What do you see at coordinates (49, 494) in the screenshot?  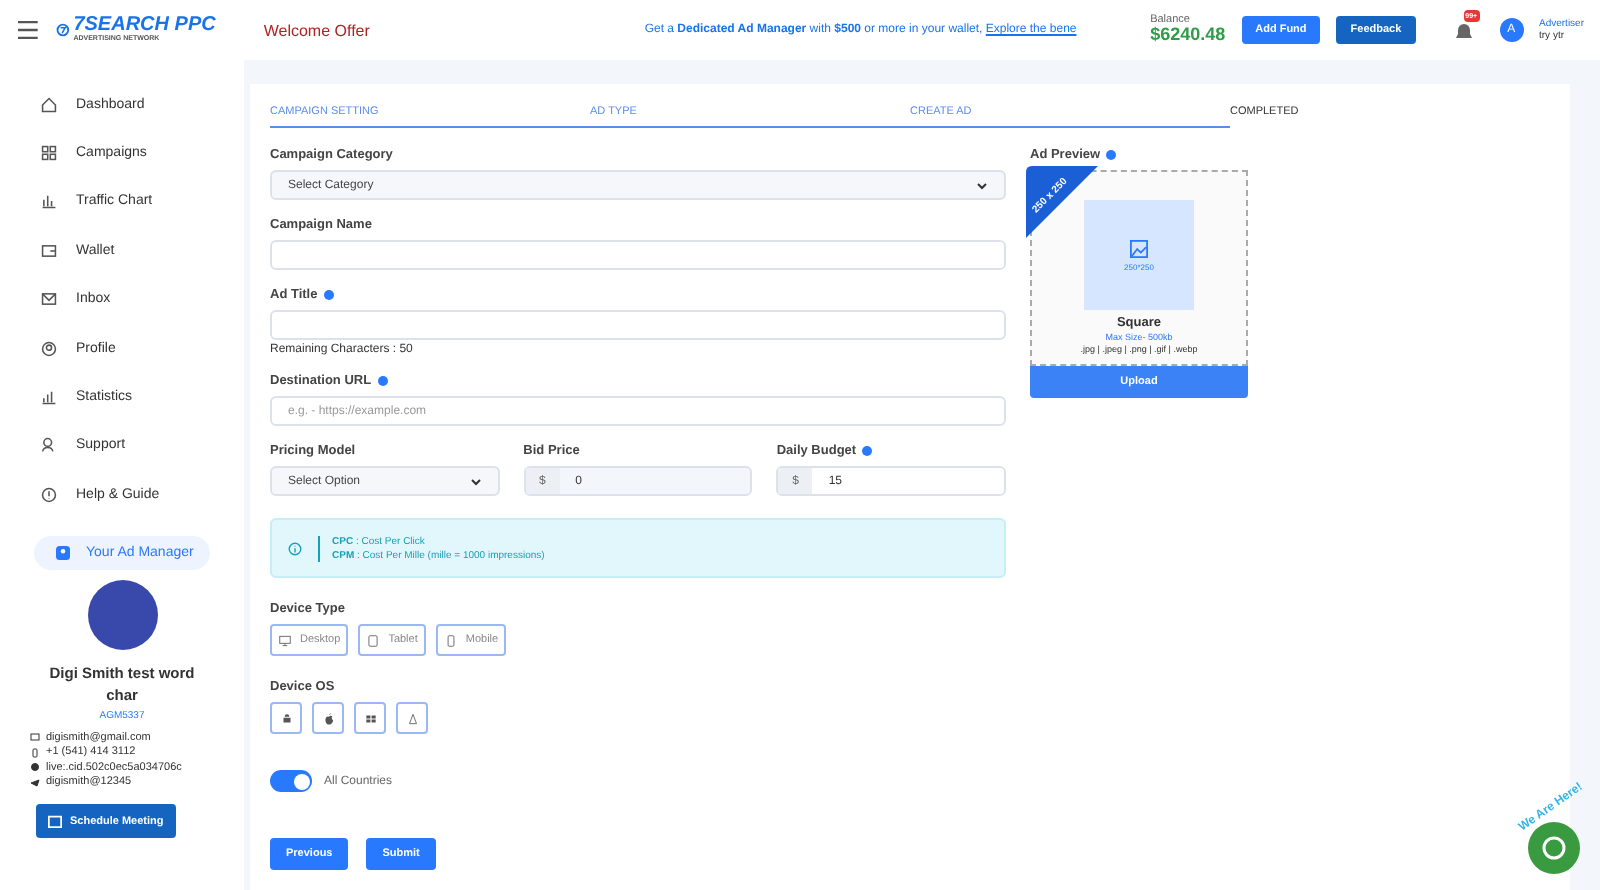 I see `help-icon` at bounding box center [49, 494].